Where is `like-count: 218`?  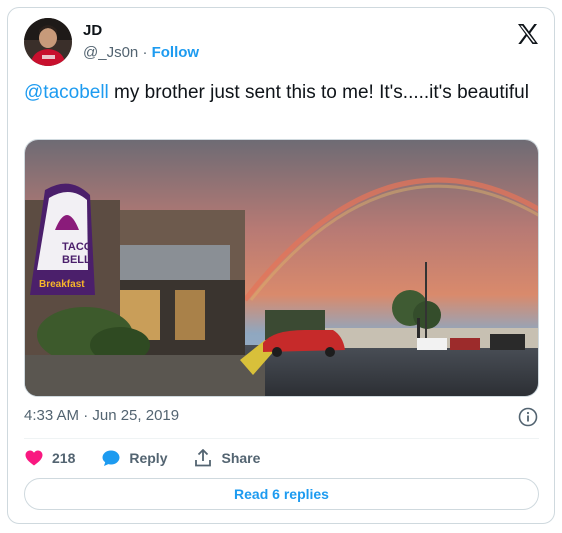 like-count: 218 is located at coordinates (64, 458).